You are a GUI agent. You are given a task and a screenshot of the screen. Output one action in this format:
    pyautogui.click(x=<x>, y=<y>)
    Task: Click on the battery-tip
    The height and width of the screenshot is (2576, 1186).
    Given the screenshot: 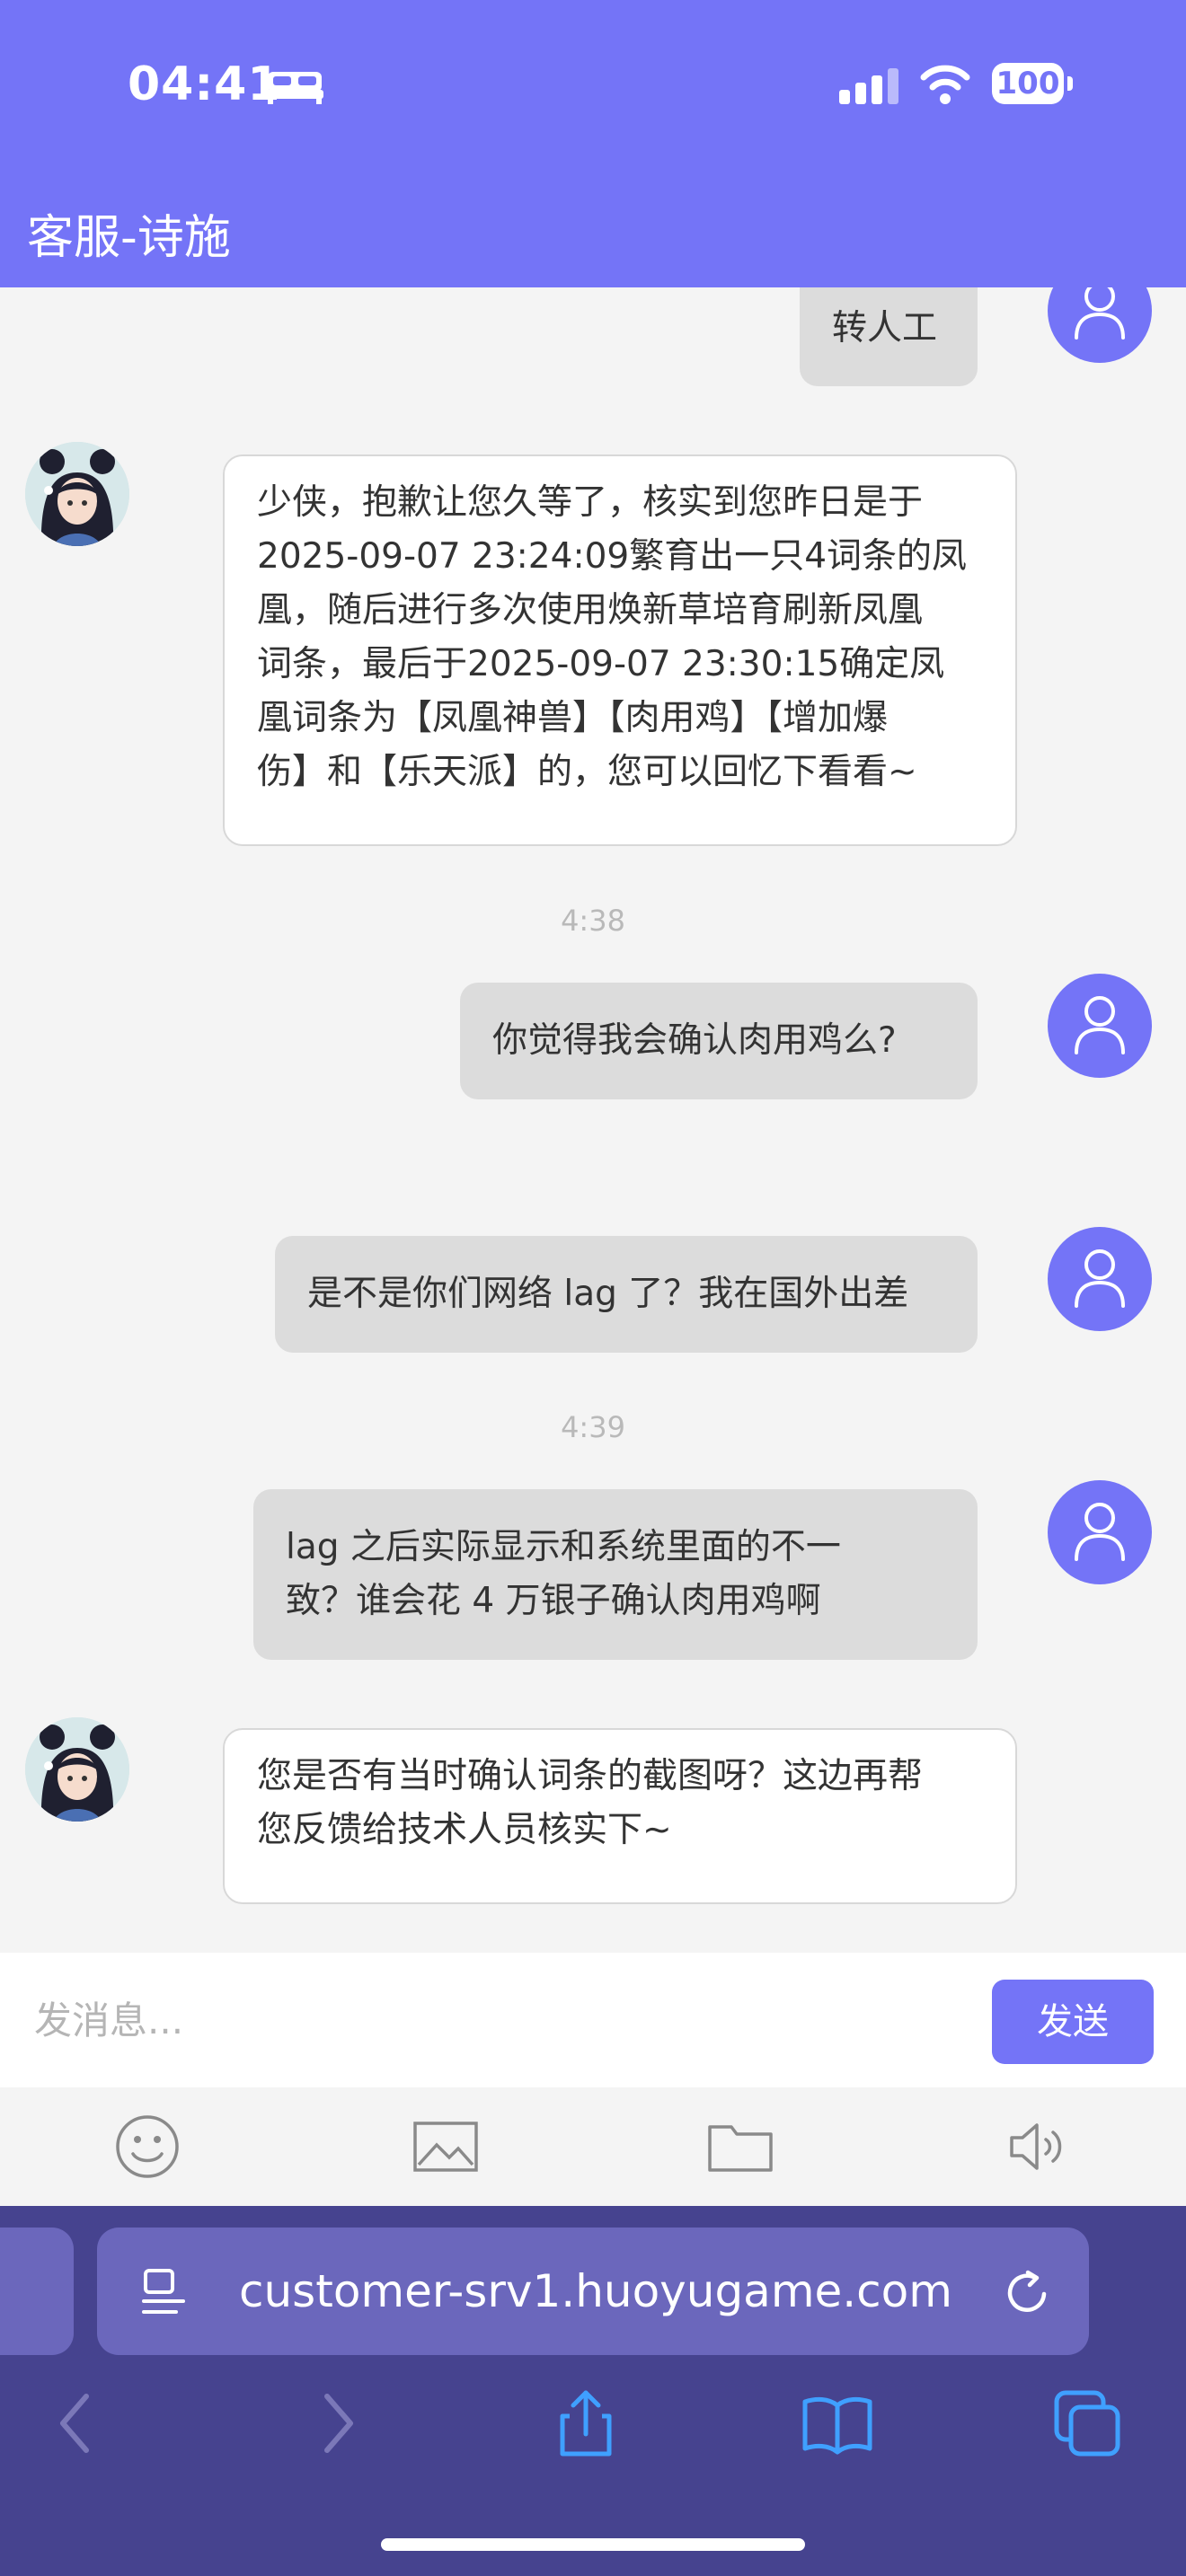 What is the action you would take?
    pyautogui.click(x=1070, y=83)
    